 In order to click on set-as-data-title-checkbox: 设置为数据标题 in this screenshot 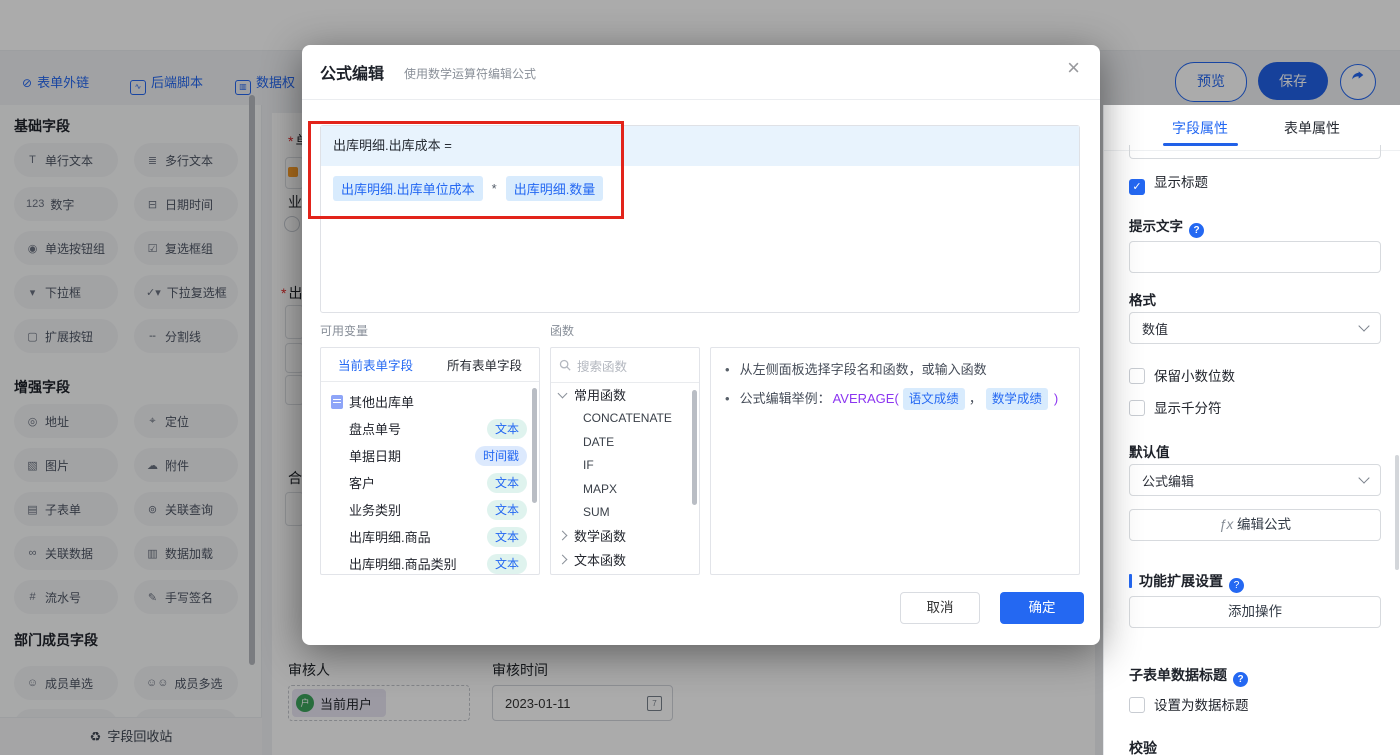, I will do `click(1189, 704)`.